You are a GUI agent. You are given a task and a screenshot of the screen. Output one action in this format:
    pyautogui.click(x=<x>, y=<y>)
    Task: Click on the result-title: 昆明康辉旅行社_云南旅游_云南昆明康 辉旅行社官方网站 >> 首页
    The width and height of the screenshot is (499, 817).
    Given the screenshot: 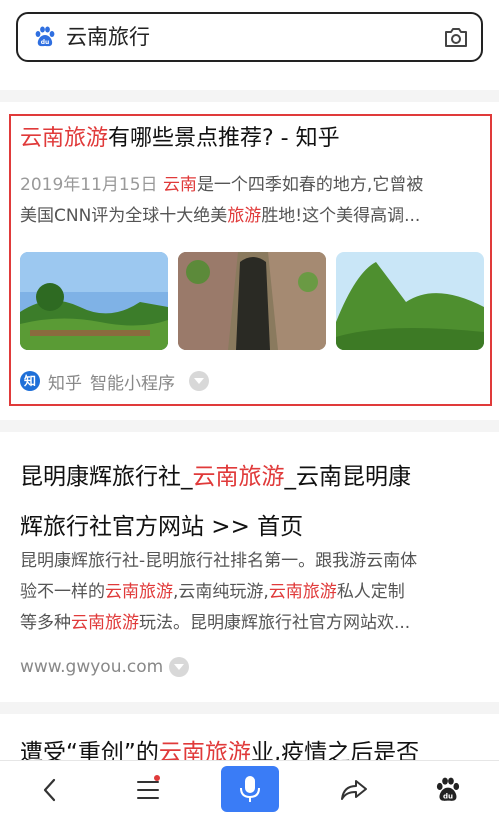 What is the action you would take?
    pyautogui.click(x=215, y=502)
    